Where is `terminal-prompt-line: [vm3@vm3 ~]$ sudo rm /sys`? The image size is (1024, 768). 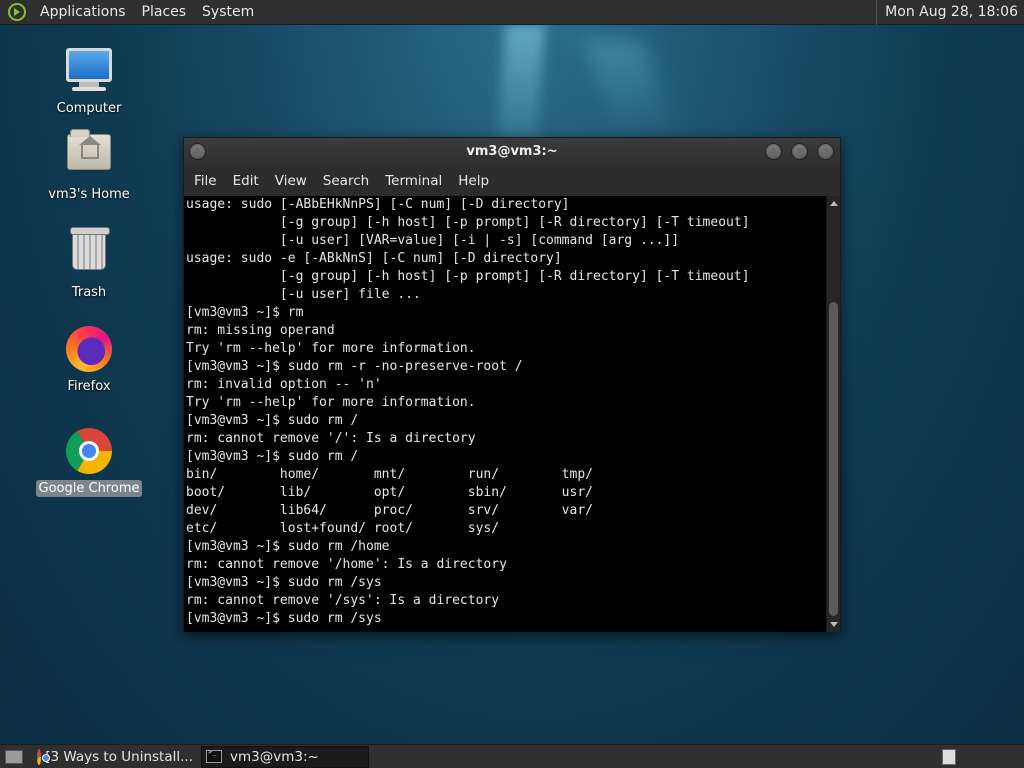 terminal-prompt-line: [vm3@vm3 ~]$ sudo rm /sys is located at coordinates (284, 618).